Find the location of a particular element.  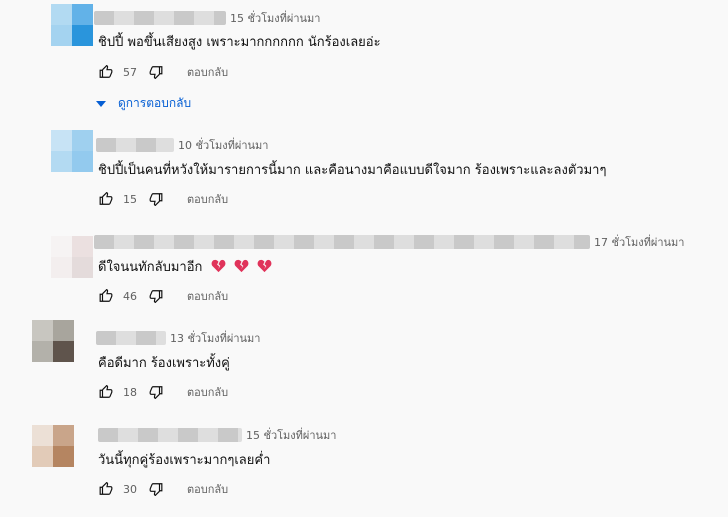

comment-text: ดีใจนนทักลับมาอีก is located at coordinates (185, 266).